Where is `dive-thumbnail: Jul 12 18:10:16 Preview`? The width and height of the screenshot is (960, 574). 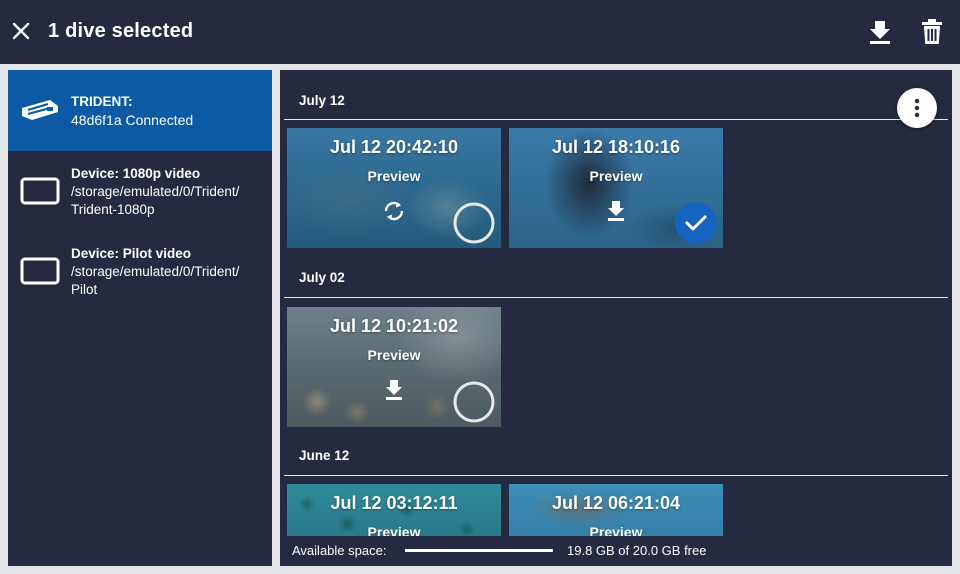 dive-thumbnail: Jul 12 18:10:16 Preview is located at coordinates (616, 188).